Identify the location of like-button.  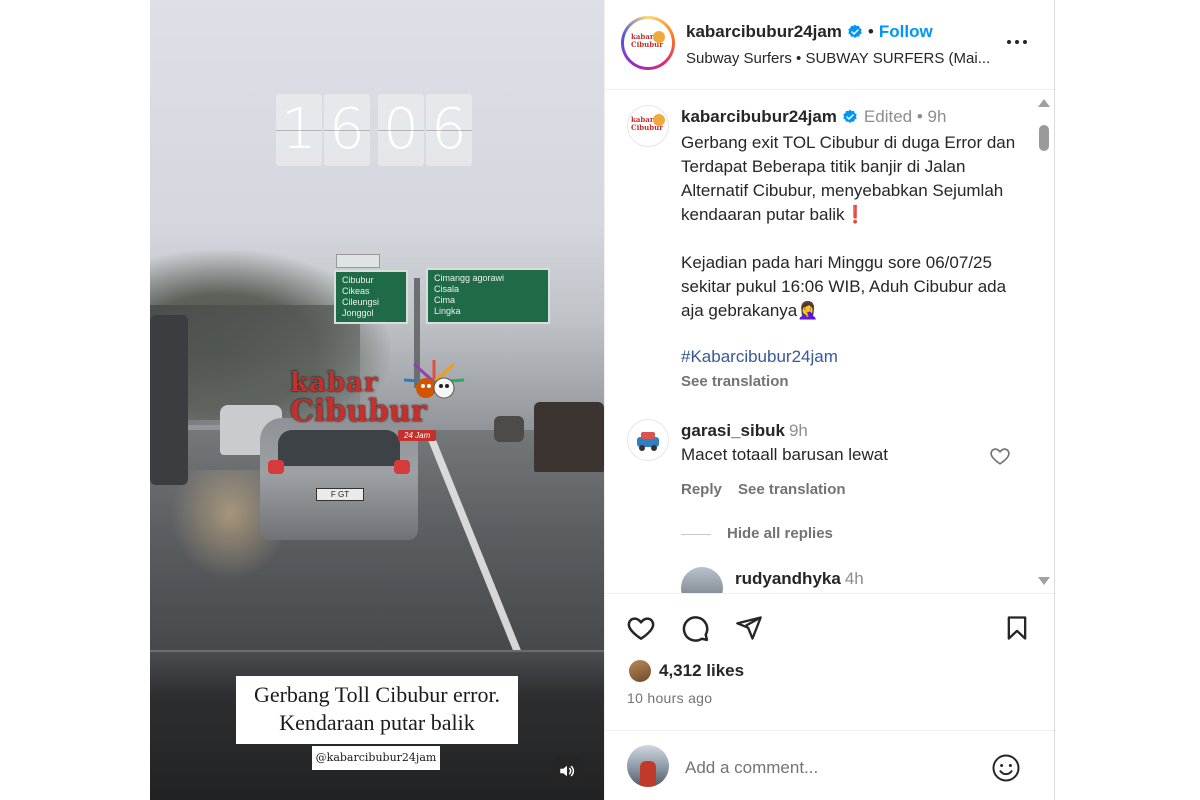
(641, 628).